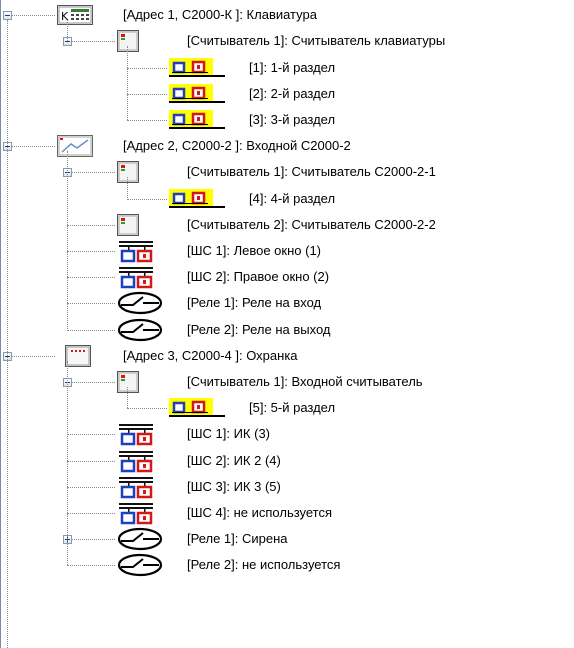  Describe the element at coordinates (316, 41) in the screenshot. I see `tree-node-label: [Считыватель 1]: Считыватель клавиатуры` at that location.